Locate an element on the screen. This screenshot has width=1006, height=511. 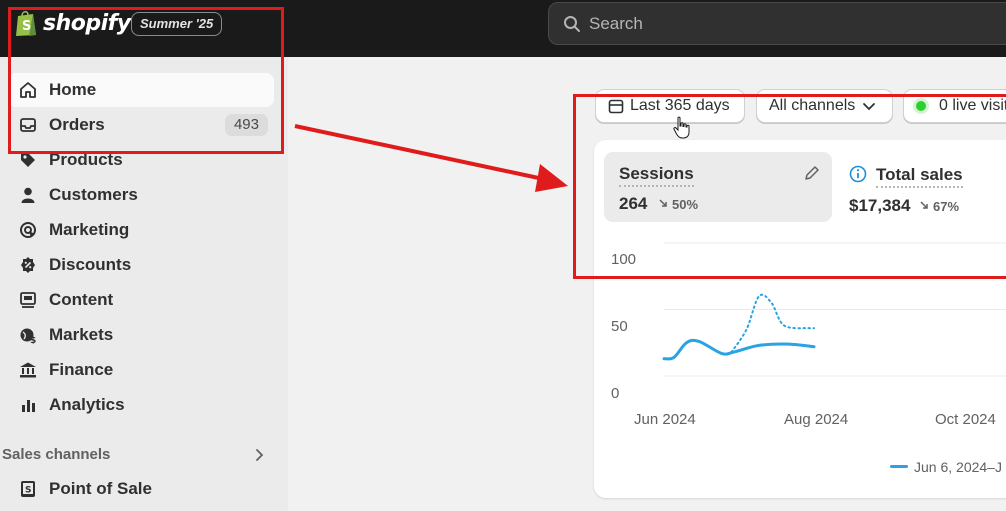
annotation-box-sidebar is located at coordinates (146, 80).